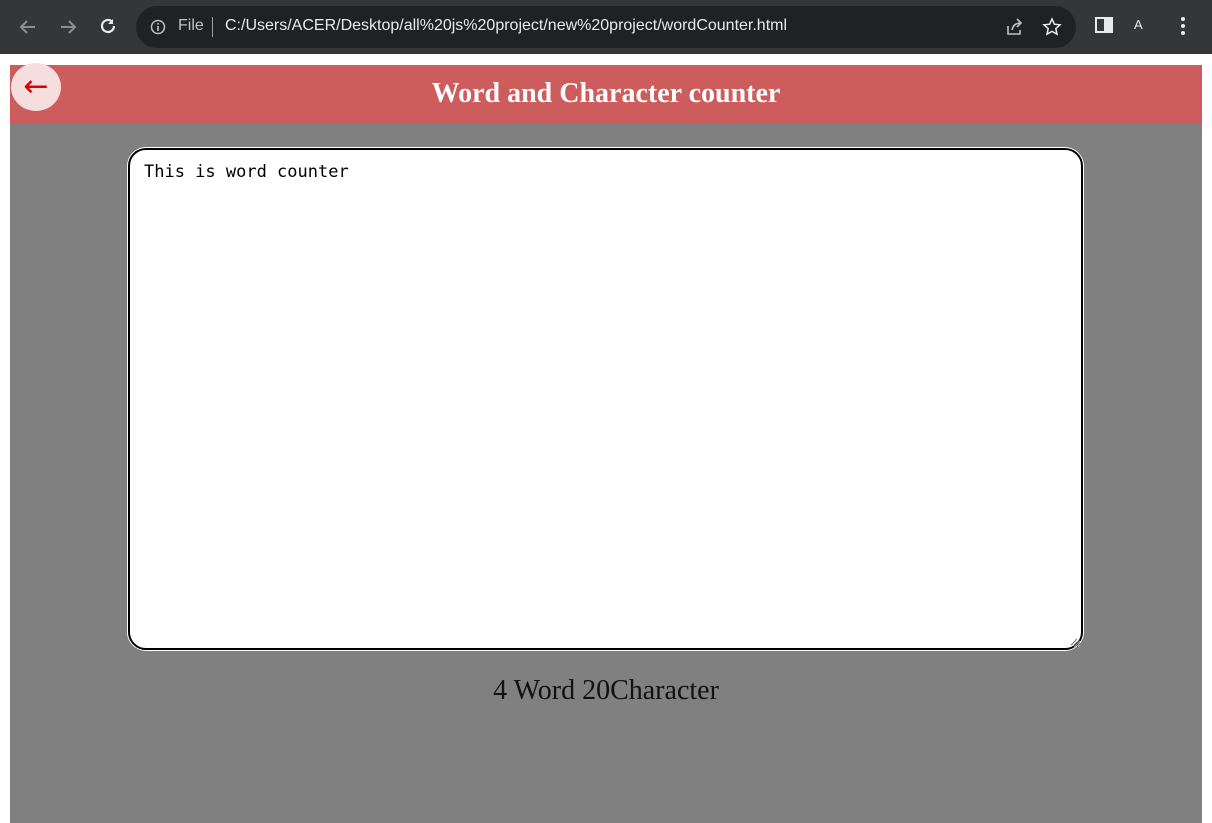 The height and width of the screenshot is (823, 1212). Describe the element at coordinates (108, 27) in the screenshot. I see `reload-icon` at that location.